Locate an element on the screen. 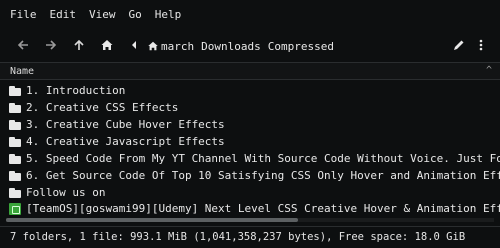  menu-go: Go is located at coordinates (135, 14).